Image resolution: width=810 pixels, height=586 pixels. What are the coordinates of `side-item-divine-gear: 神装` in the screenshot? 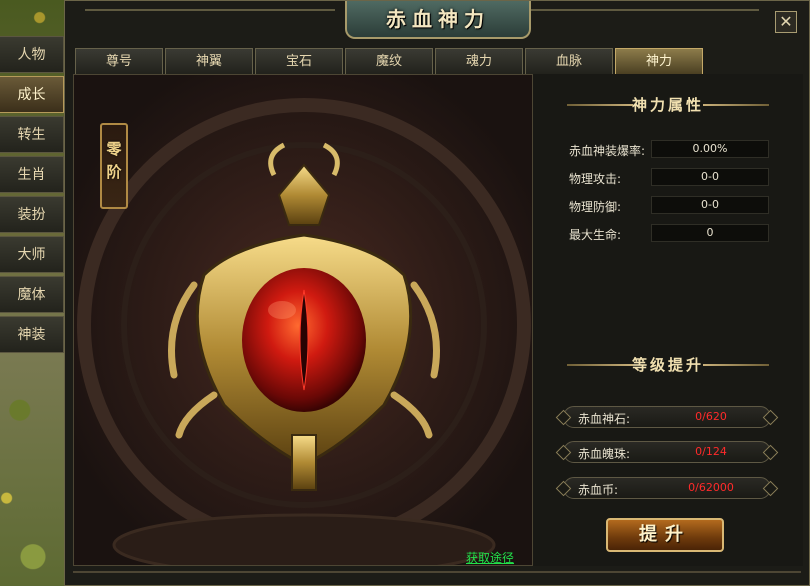 It's located at (32, 334).